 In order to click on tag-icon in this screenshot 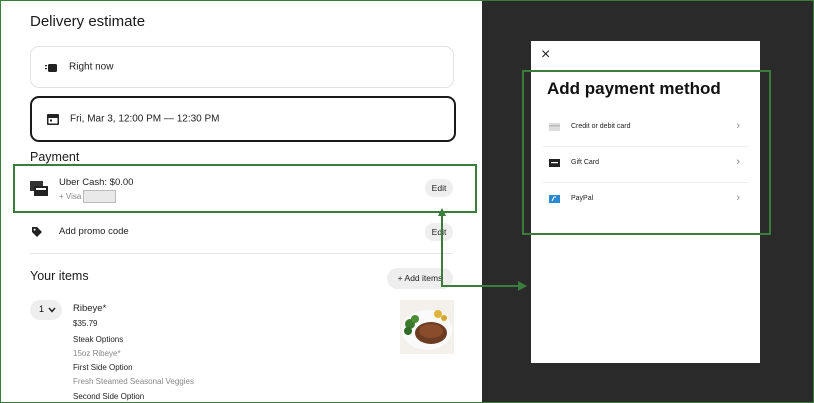, I will do `click(37, 232)`.